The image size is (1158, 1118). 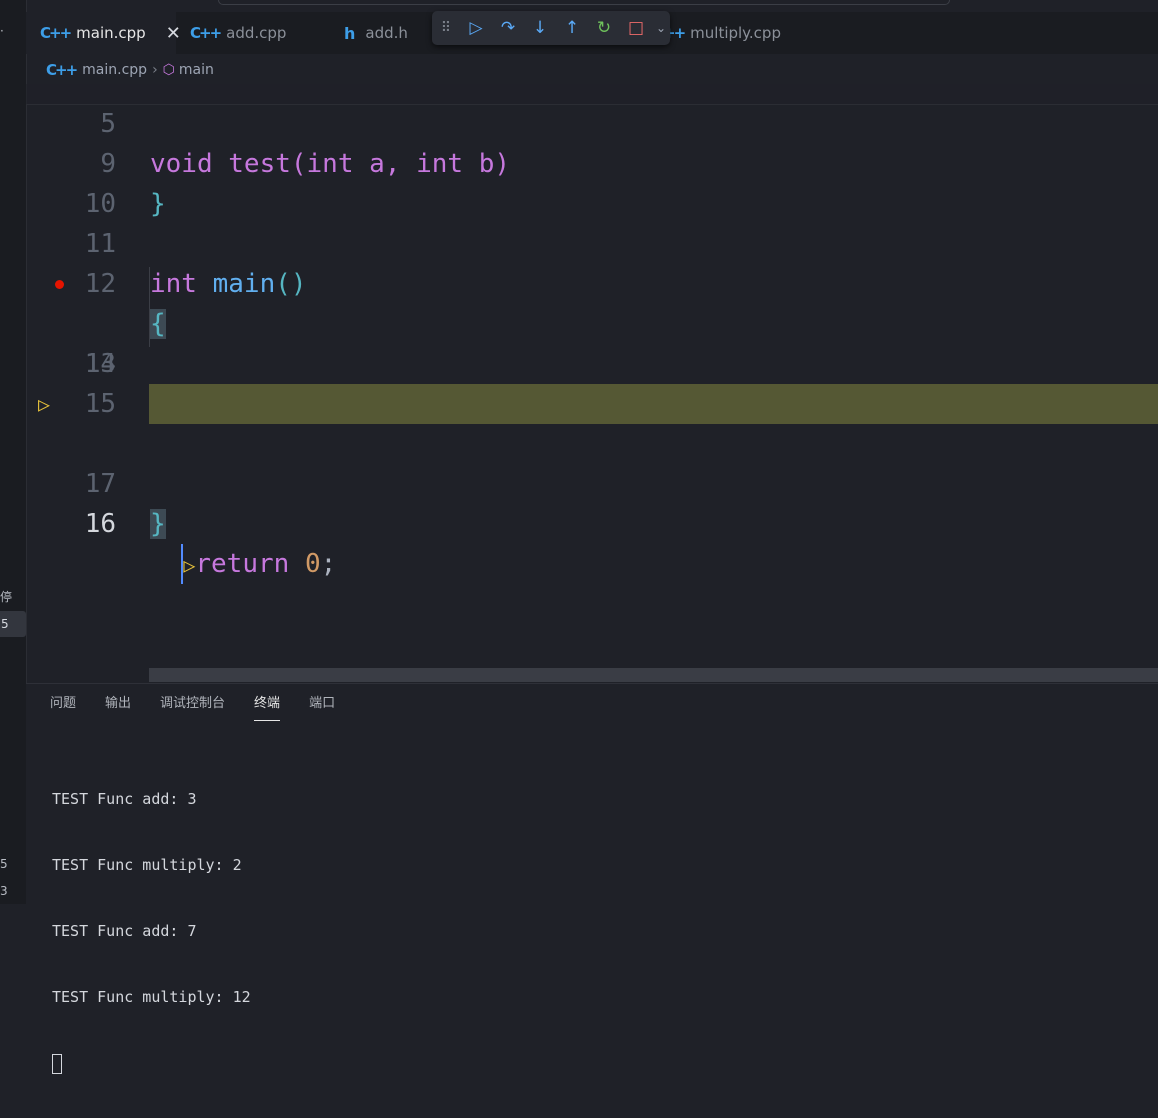 I want to click on restart-icon: ↻, so click(x=604, y=28).